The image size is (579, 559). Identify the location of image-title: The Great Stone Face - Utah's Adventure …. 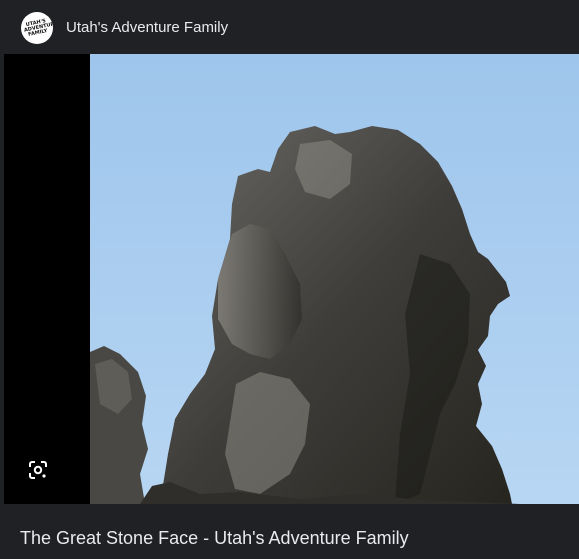
(214, 538).